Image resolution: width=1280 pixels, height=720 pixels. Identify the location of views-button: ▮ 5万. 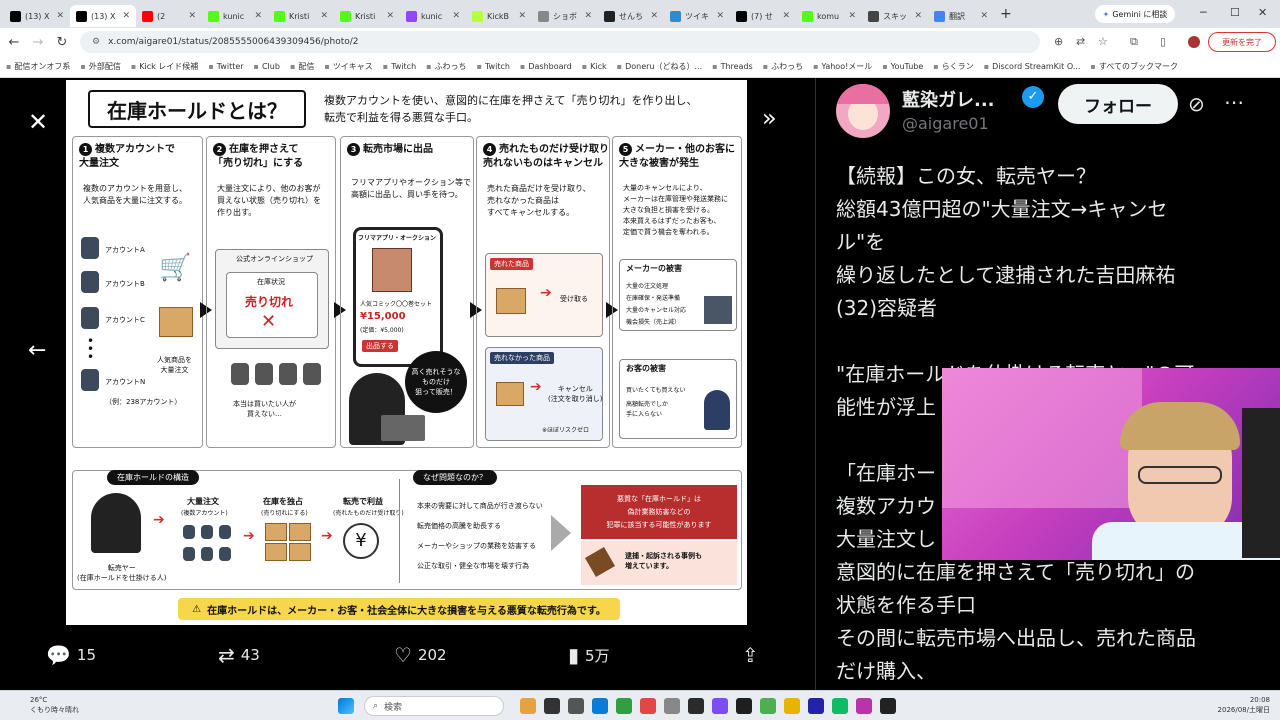
(589, 655).